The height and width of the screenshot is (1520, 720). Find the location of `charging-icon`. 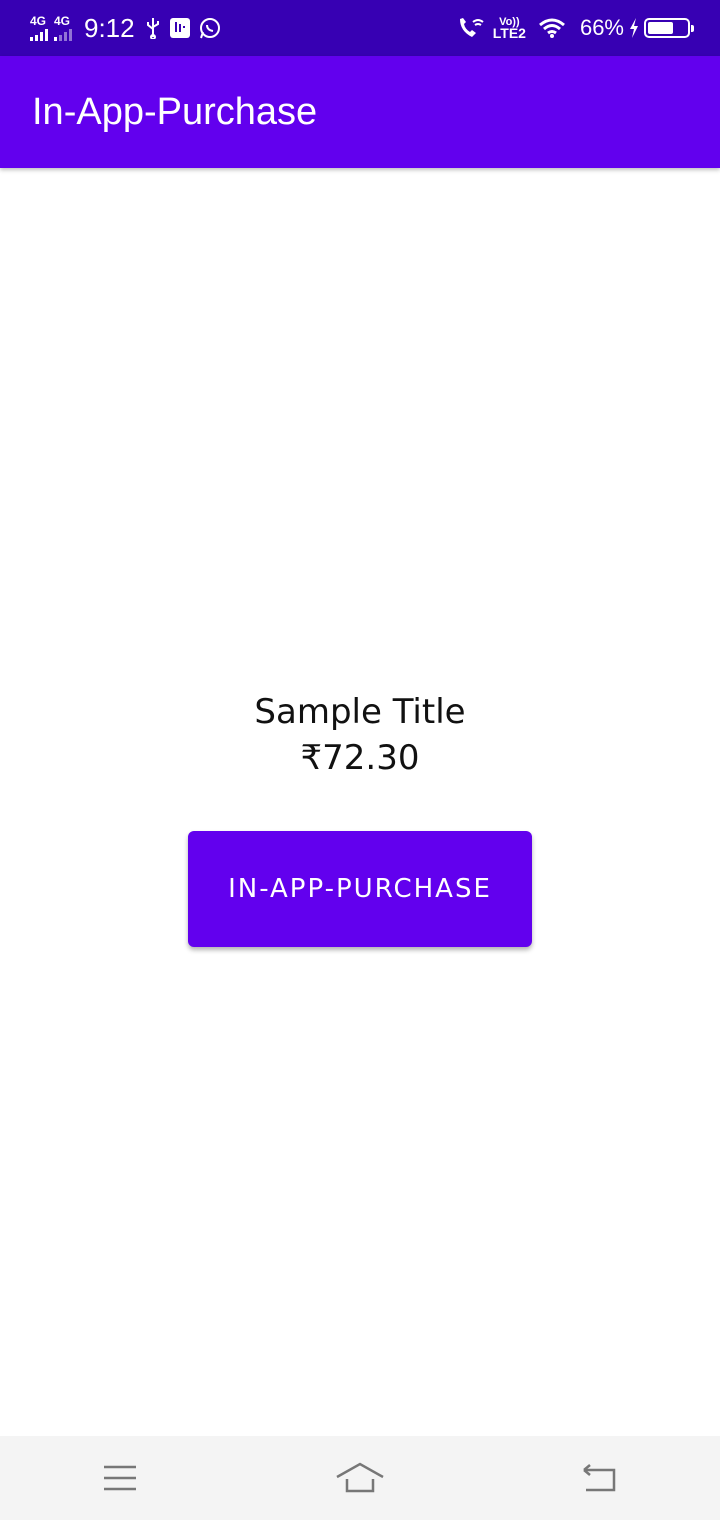

charging-icon is located at coordinates (634, 28).